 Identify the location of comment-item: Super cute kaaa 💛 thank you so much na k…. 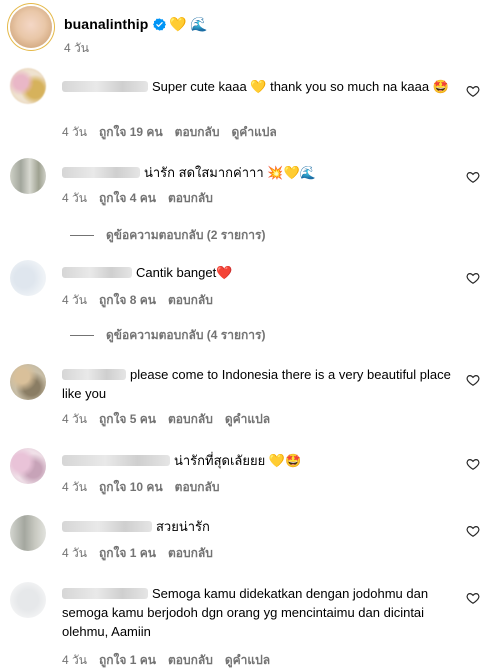
(245, 103).